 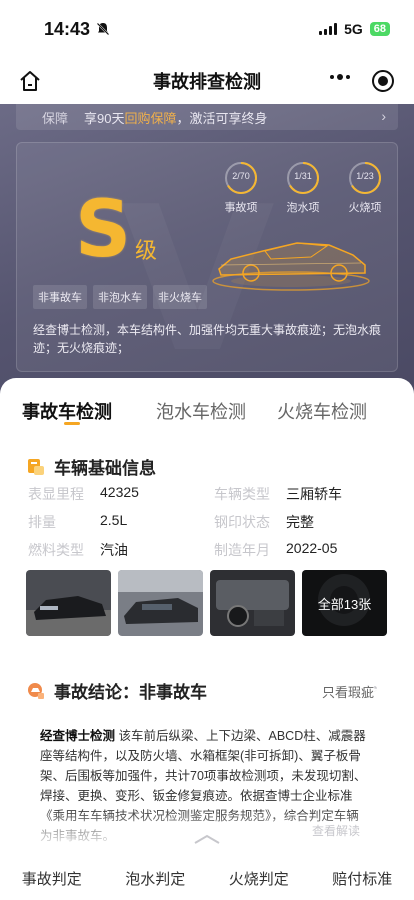 I want to click on page-title: 事故排查检测, so click(x=207, y=82).